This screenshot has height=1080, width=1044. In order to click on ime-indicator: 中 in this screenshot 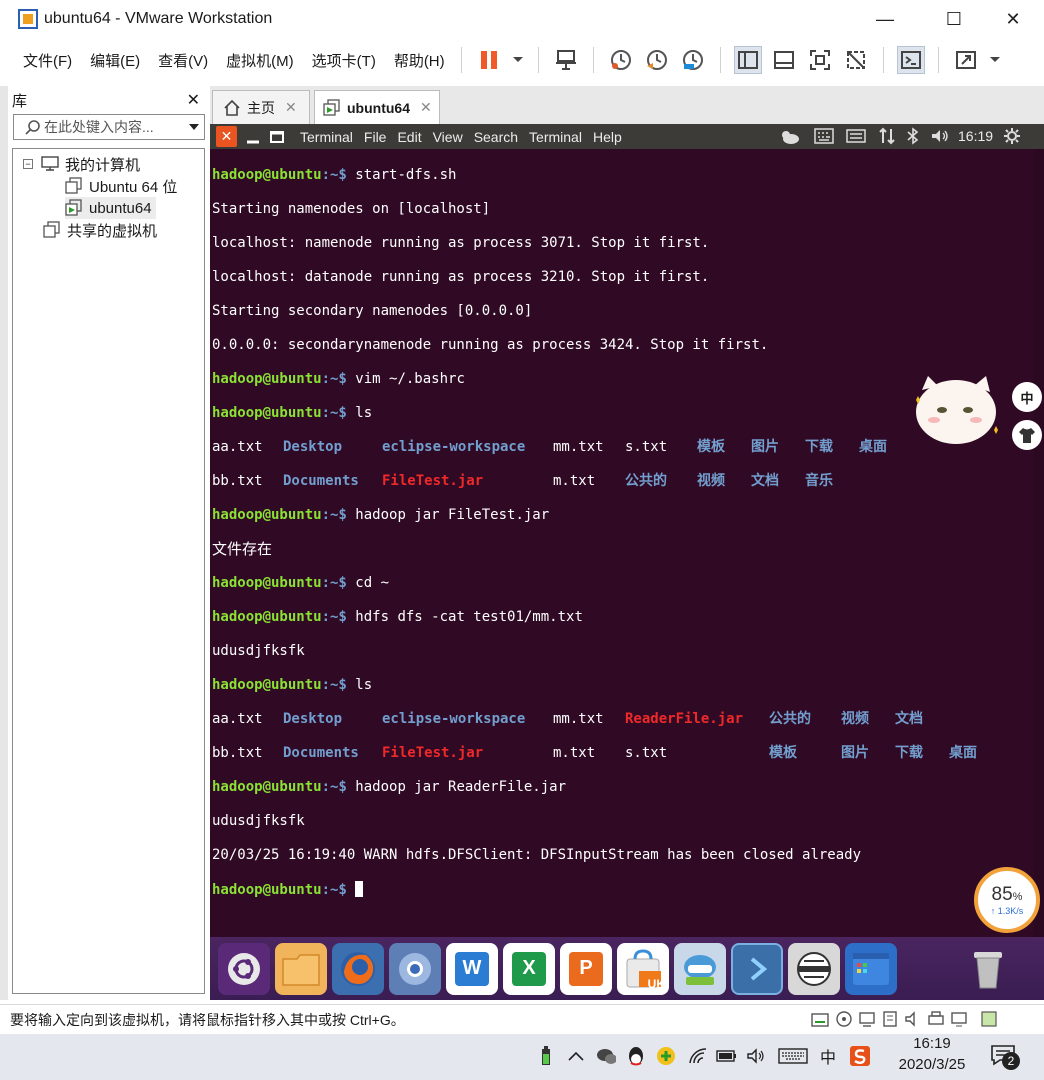, I will do `click(828, 1056)`.